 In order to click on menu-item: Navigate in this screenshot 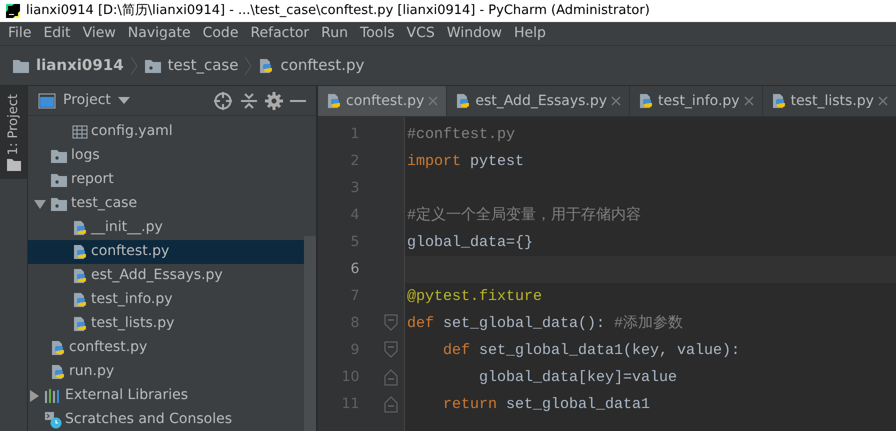, I will do `click(159, 33)`.